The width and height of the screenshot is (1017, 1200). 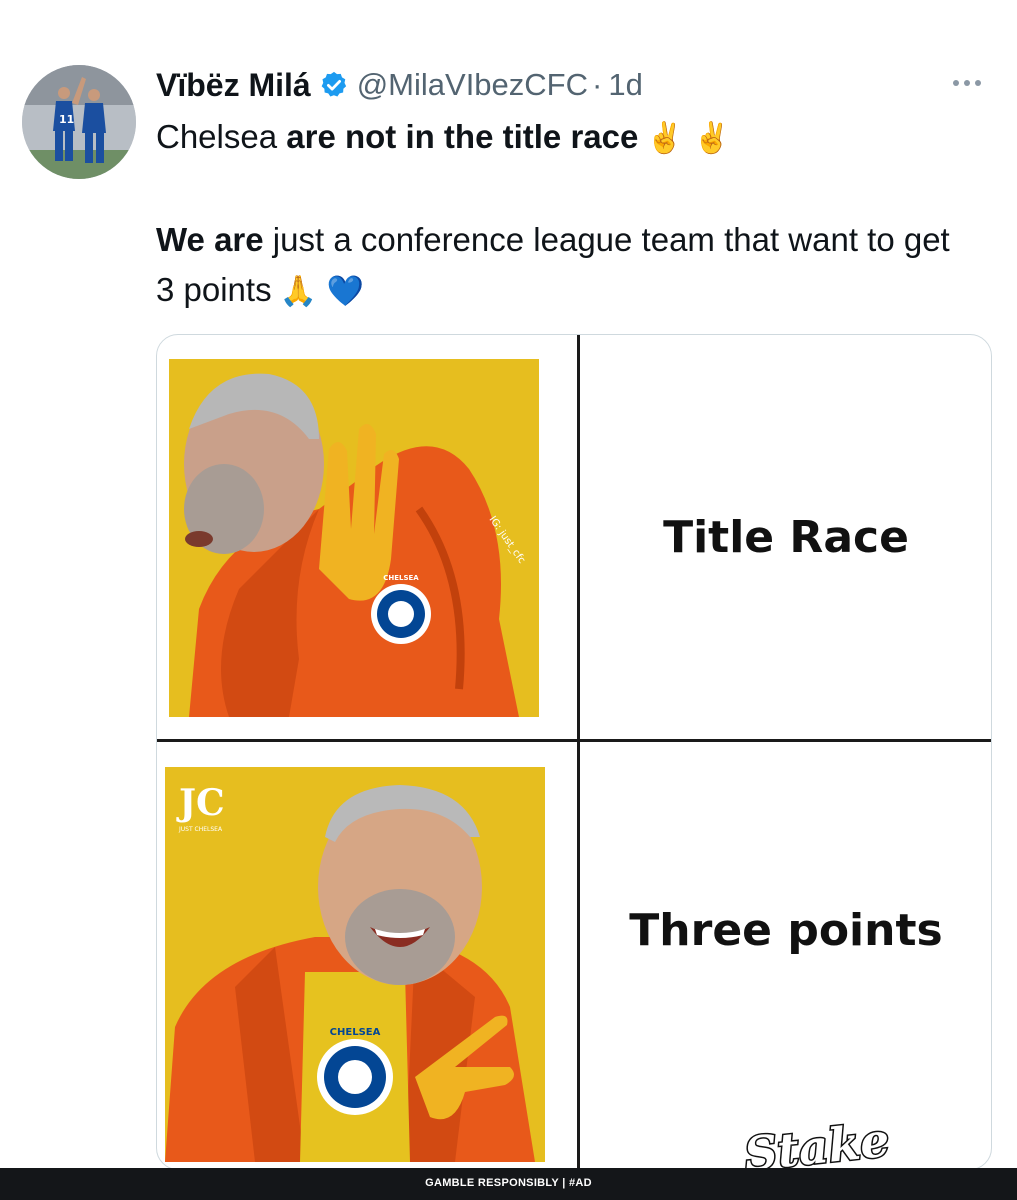 What do you see at coordinates (334, 85) in the screenshot?
I see `verified-badge-icon` at bounding box center [334, 85].